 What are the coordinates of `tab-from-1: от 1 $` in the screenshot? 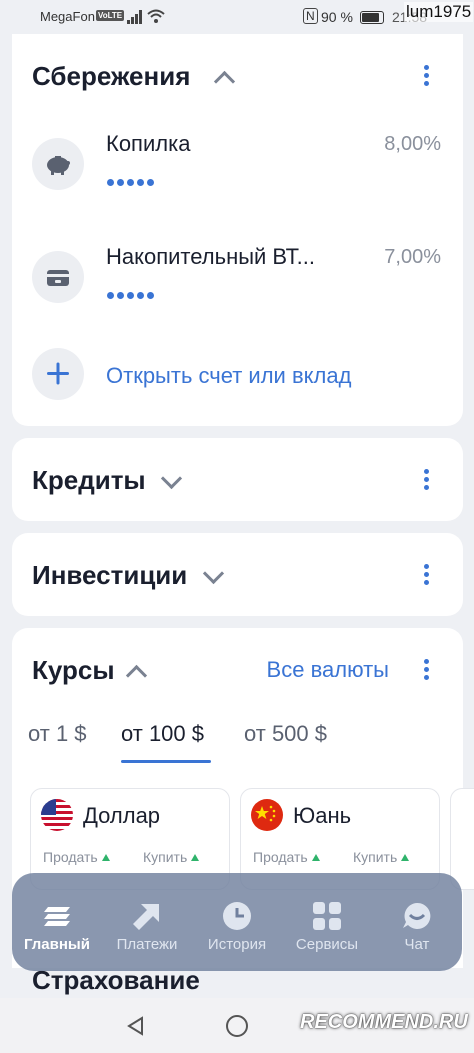 It's located at (57, 734).